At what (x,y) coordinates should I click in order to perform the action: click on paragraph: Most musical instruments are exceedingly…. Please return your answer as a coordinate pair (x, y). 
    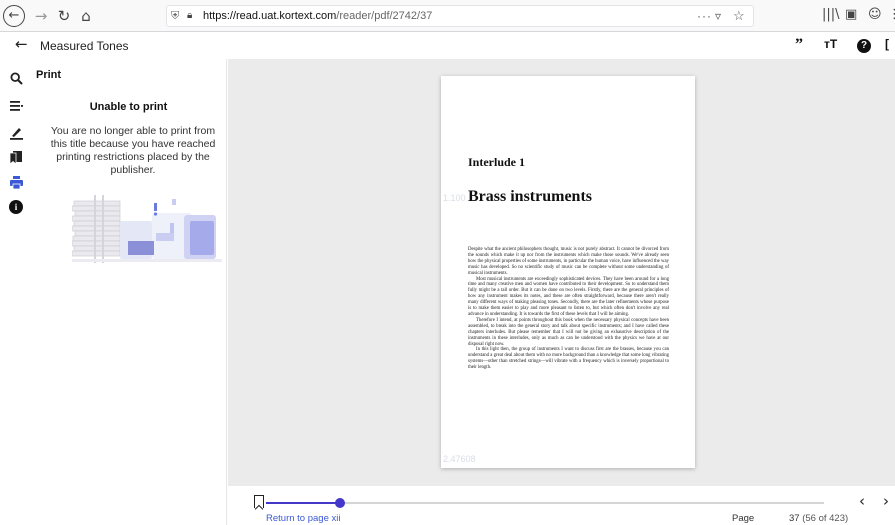
    Looking at the image, I should click on (568, 296).